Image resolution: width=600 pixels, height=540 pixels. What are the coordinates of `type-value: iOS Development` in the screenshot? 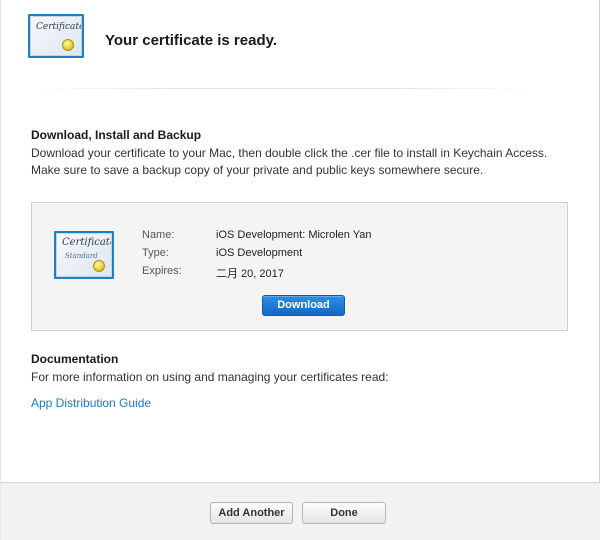 It's located at (259, 253).